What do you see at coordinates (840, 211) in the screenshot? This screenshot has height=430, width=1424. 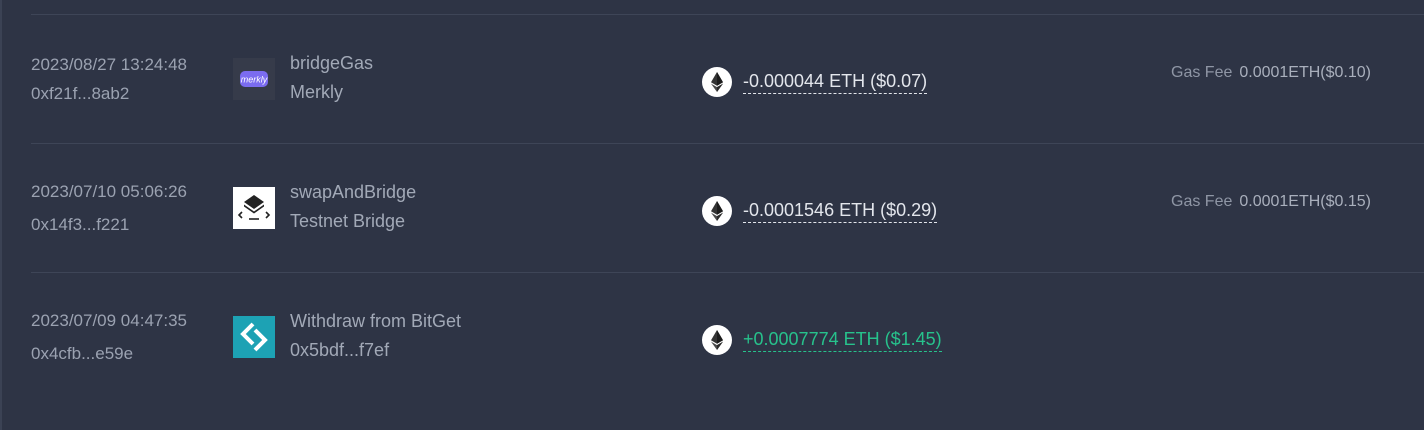 I see `tx-amount: -0.0001546 ETH ($0.29)` at bounding box center [840, 211].